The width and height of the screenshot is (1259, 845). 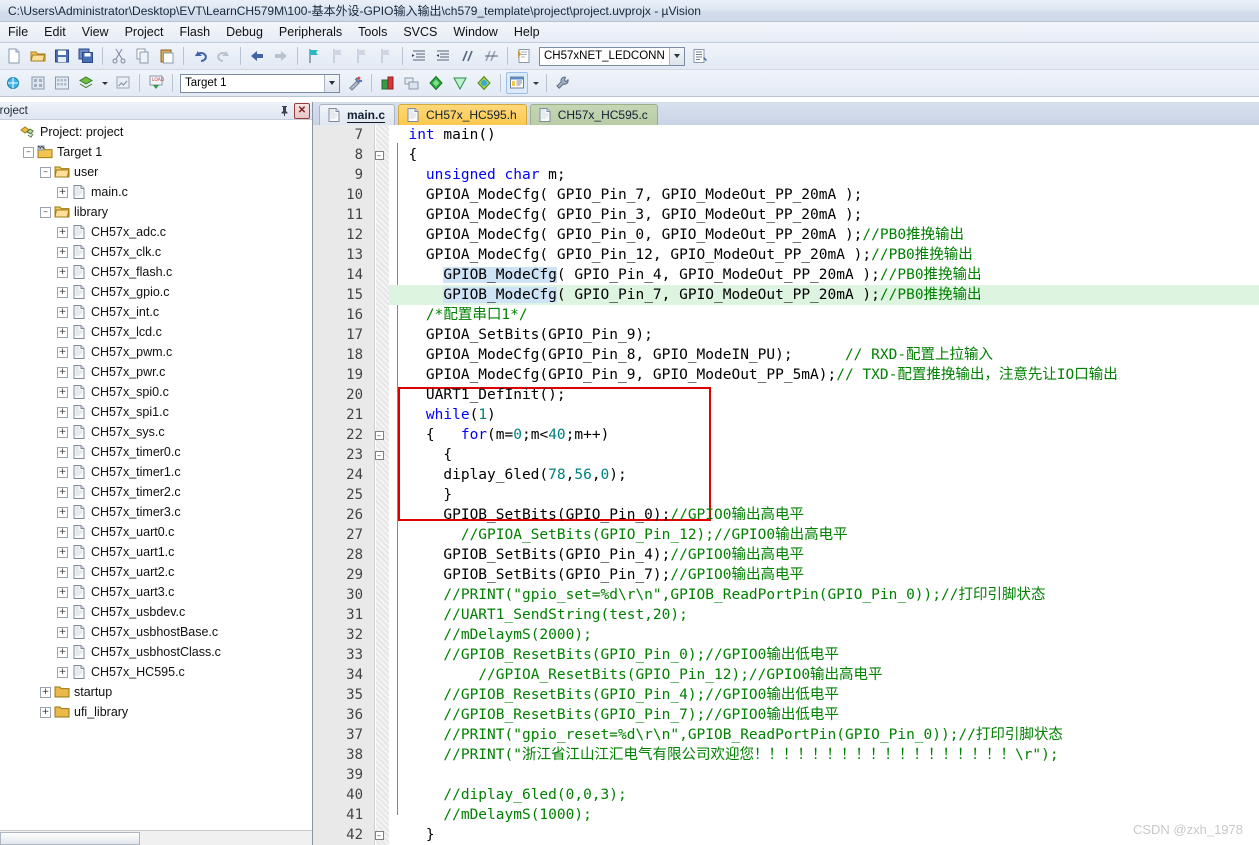 What do you see at coordinates (156, 592) in the screenshot?
I see `tree-item: + CH57x_uart3.c` at bounding box center [156, 592].